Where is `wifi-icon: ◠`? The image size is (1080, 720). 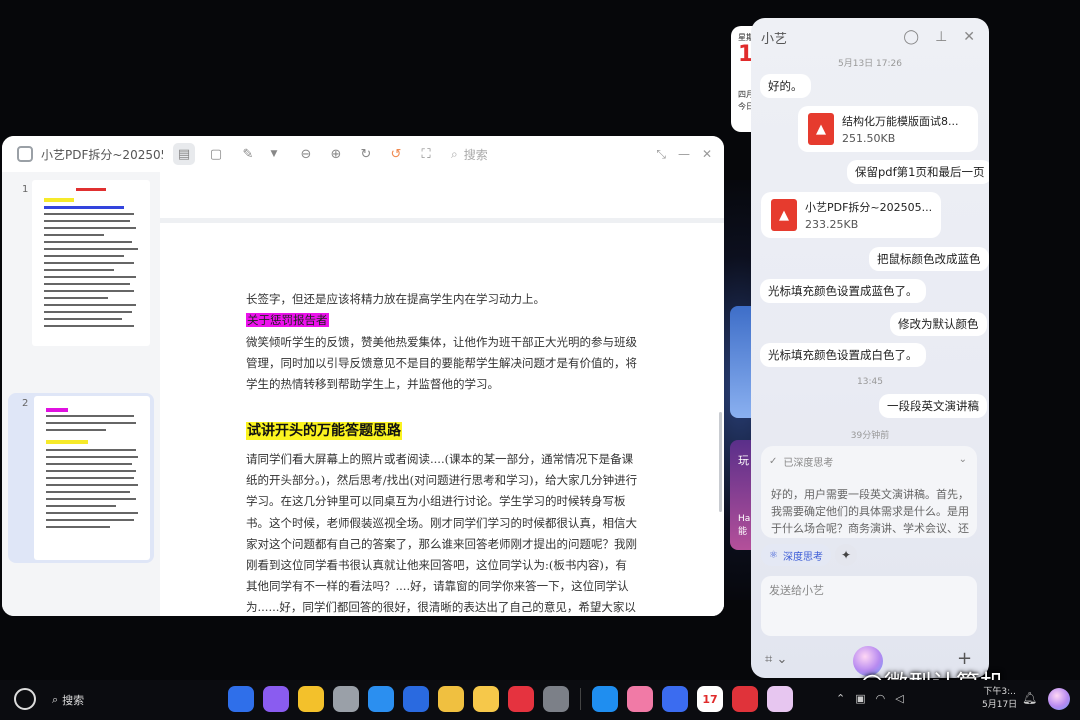 wifi-icon: ◠ is located at coordinates (881, 698).